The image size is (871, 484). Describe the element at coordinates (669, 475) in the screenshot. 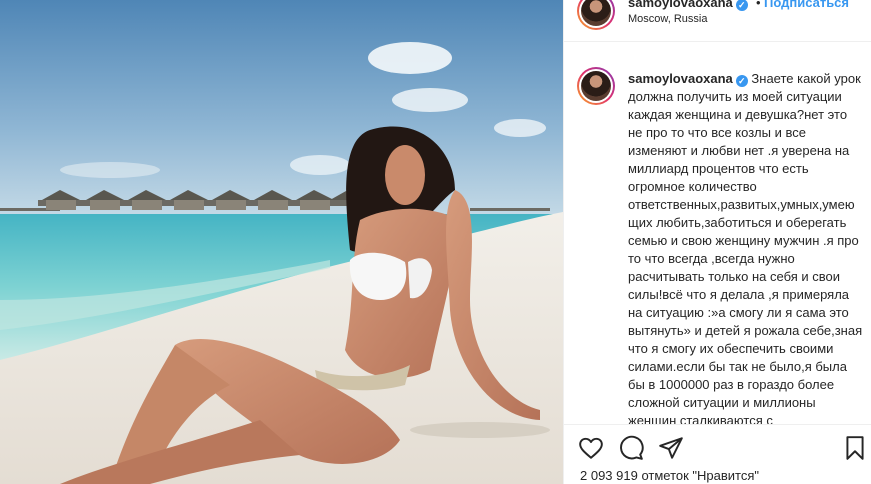

I see `likes-count: 2 093 919 отметок "Нравится"` at that location.